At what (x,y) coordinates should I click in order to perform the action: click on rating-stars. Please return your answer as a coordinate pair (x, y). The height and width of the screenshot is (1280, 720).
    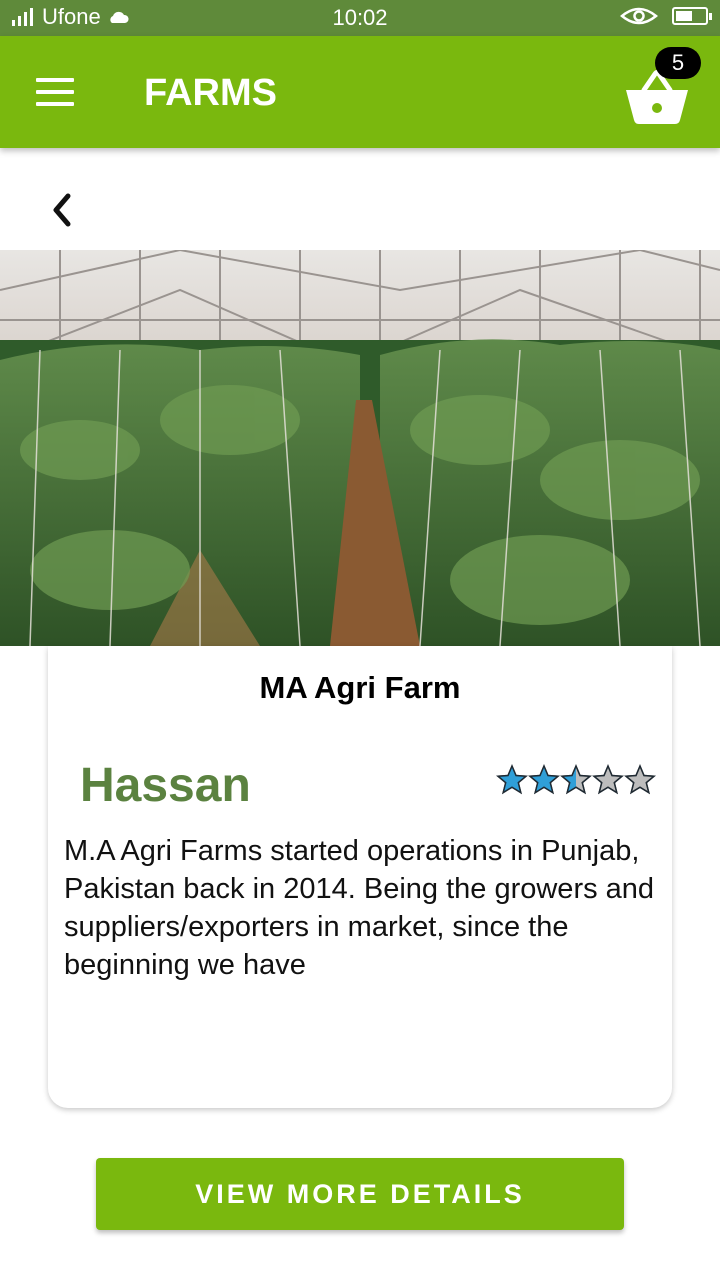
    Looking at the image, I should click on (576, 780).